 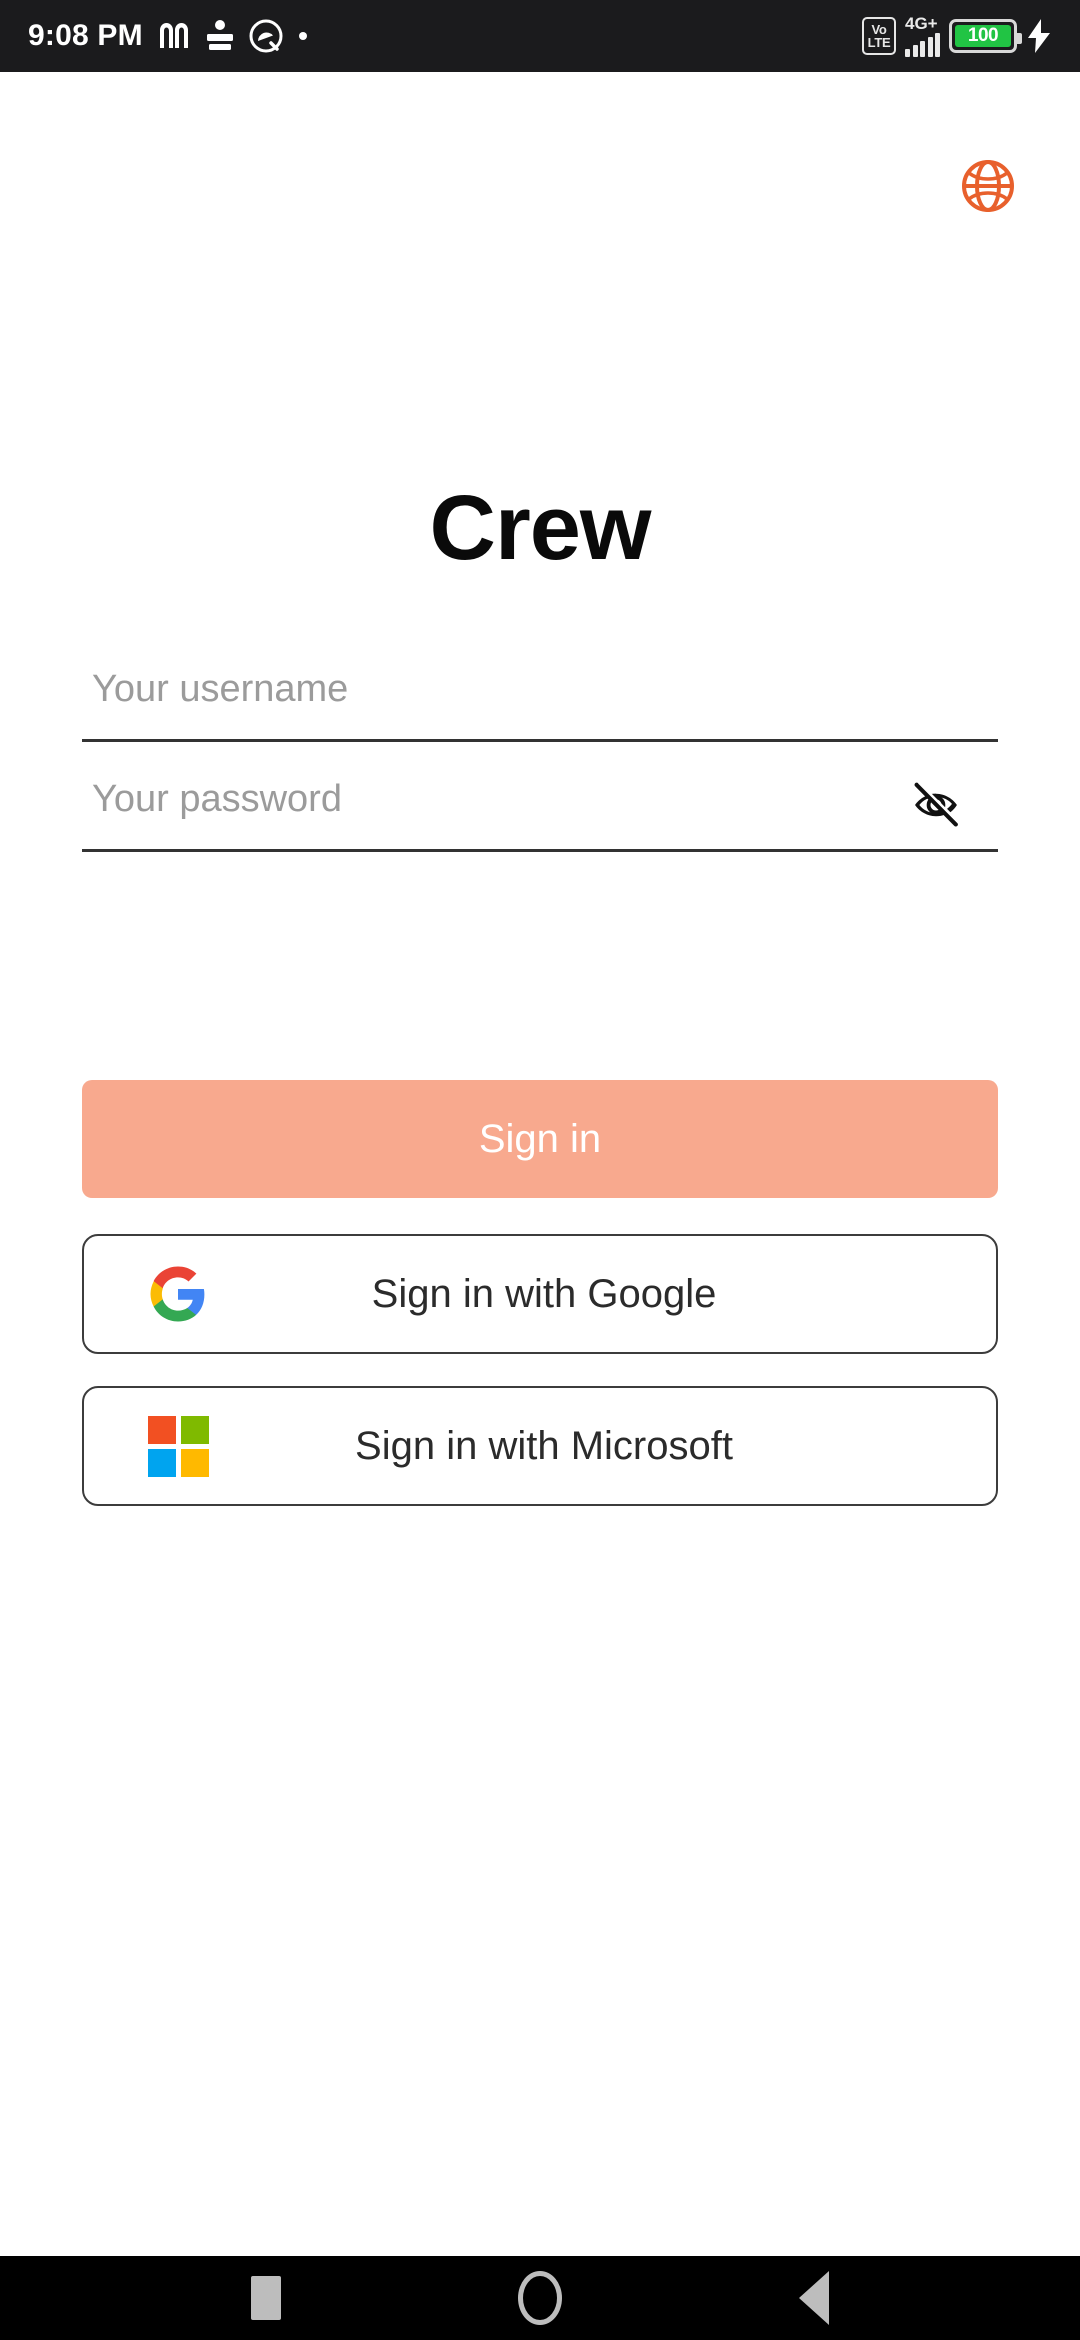 What do you see at coordinates (544, 1445) in the screenshot?
I see `microsoft-button-label: Sign in with Microsoft` at bounding box center [544, 1445].